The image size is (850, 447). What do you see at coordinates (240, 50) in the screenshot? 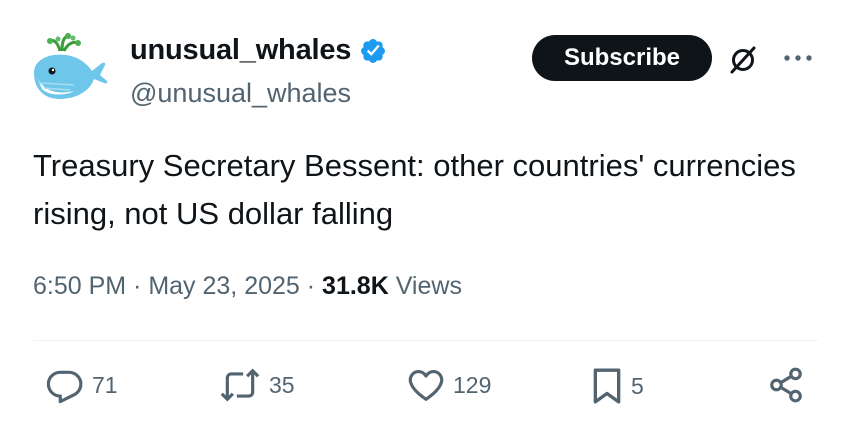
I see `author-display-name: unusual_whales` at bounding box center [240, 50].